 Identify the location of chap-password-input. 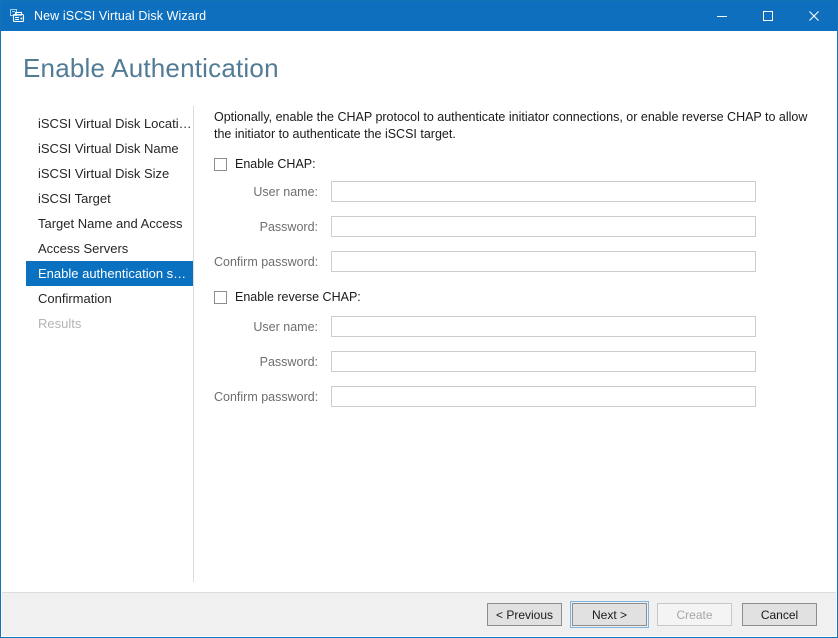
(543, 226).